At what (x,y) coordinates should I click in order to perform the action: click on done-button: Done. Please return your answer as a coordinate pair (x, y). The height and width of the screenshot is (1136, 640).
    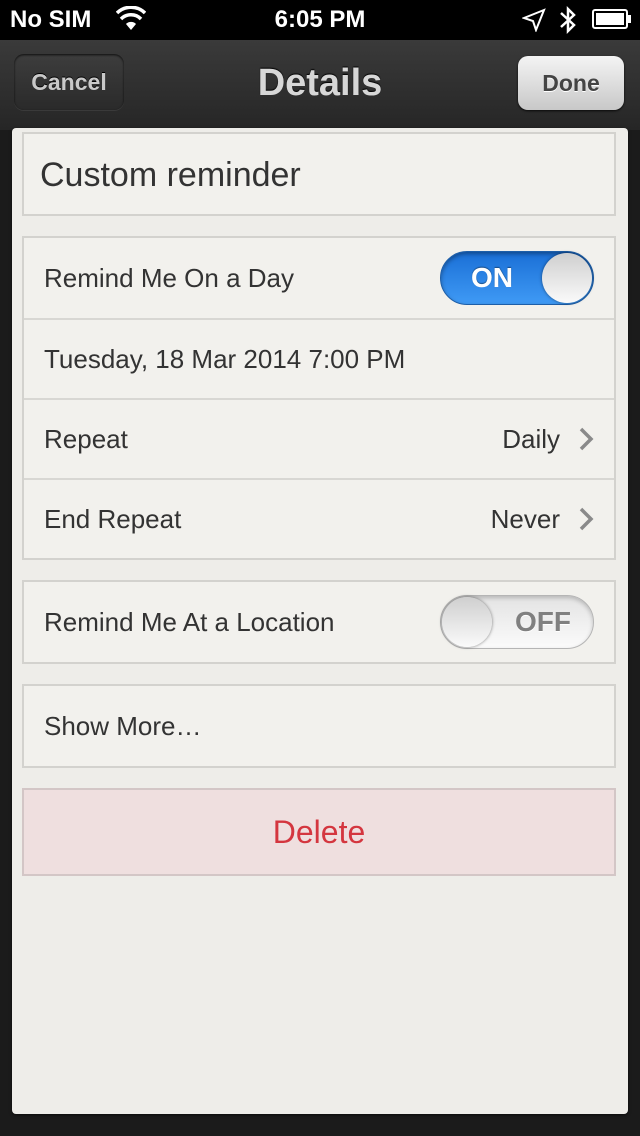
    Looking at the image, I should click on (571, 83).